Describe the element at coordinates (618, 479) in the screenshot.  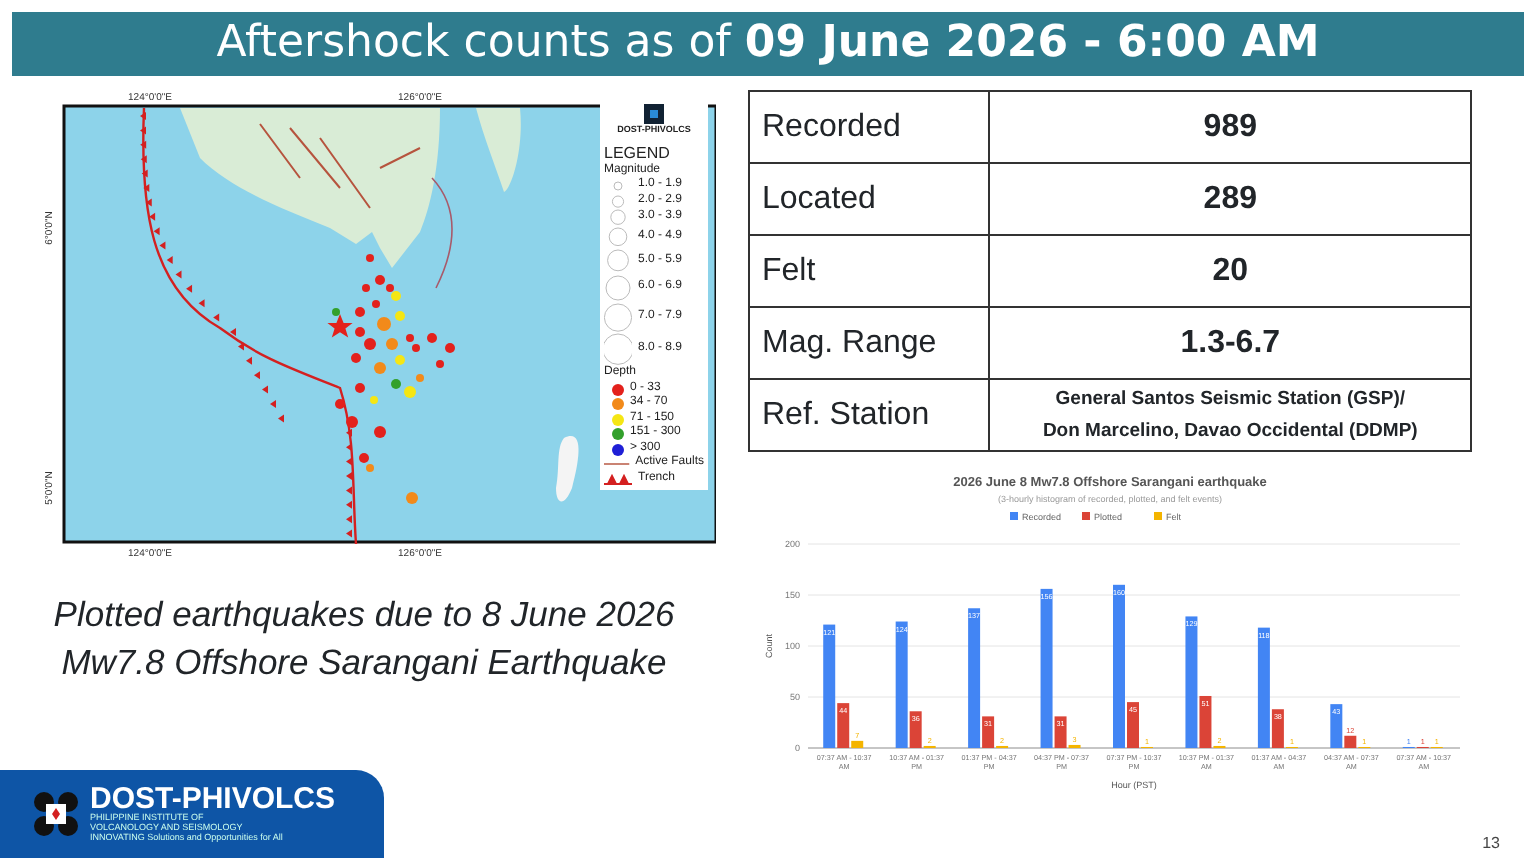
I see `trench-line-icon` at that location.